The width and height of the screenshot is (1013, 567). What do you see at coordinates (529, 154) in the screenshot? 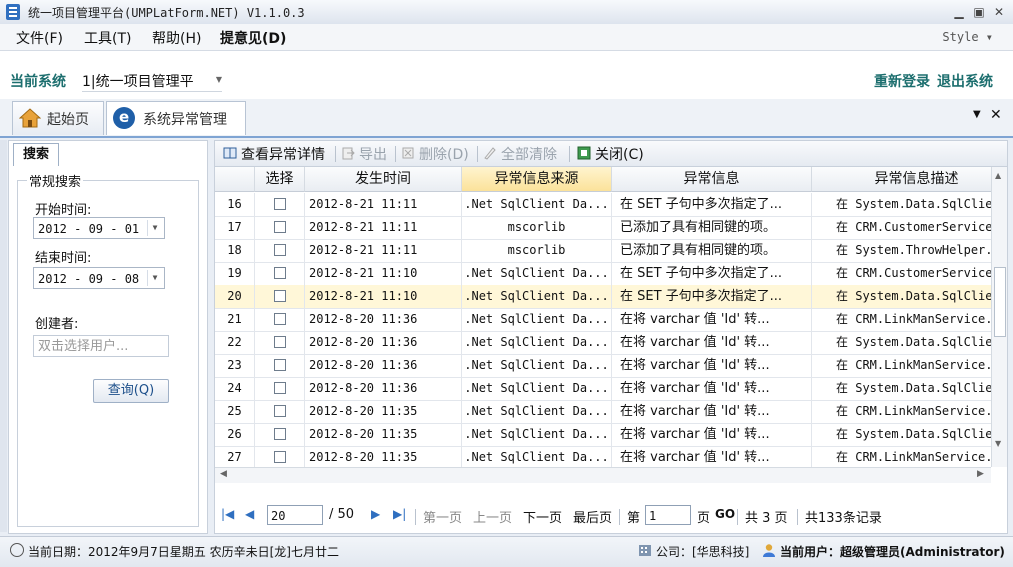
I see `clear-all-button: 全部清除` at bounding box center [529, 154].